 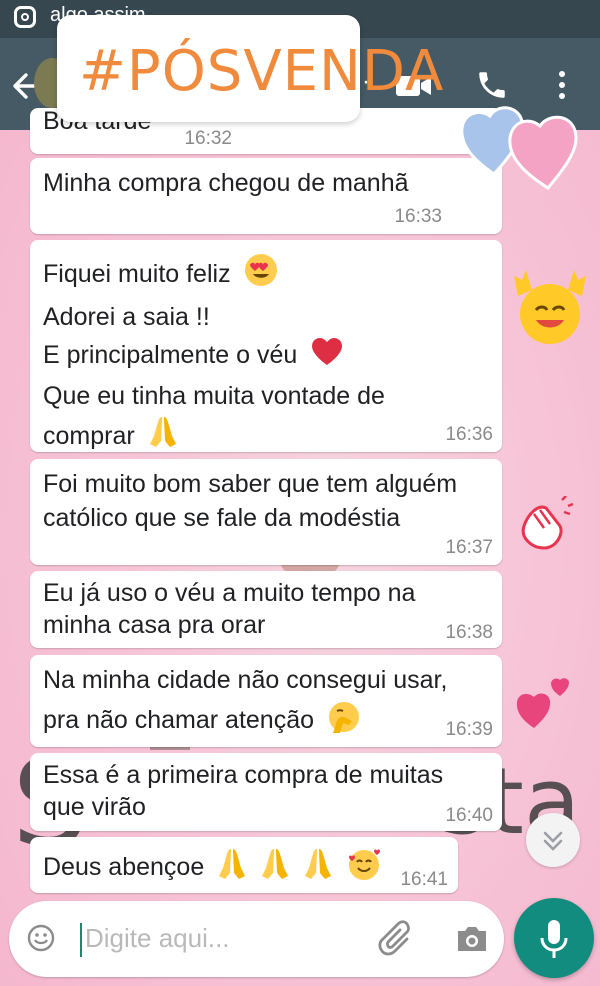 I want to click on clapping-hands-emoji-icon, so click(x=544, y=527).